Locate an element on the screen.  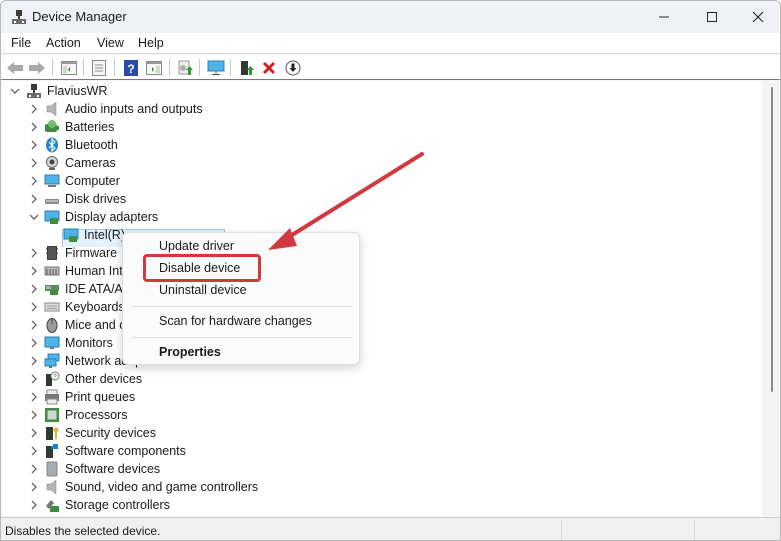
uninstall-device-button is located at coordinates (269, 68).